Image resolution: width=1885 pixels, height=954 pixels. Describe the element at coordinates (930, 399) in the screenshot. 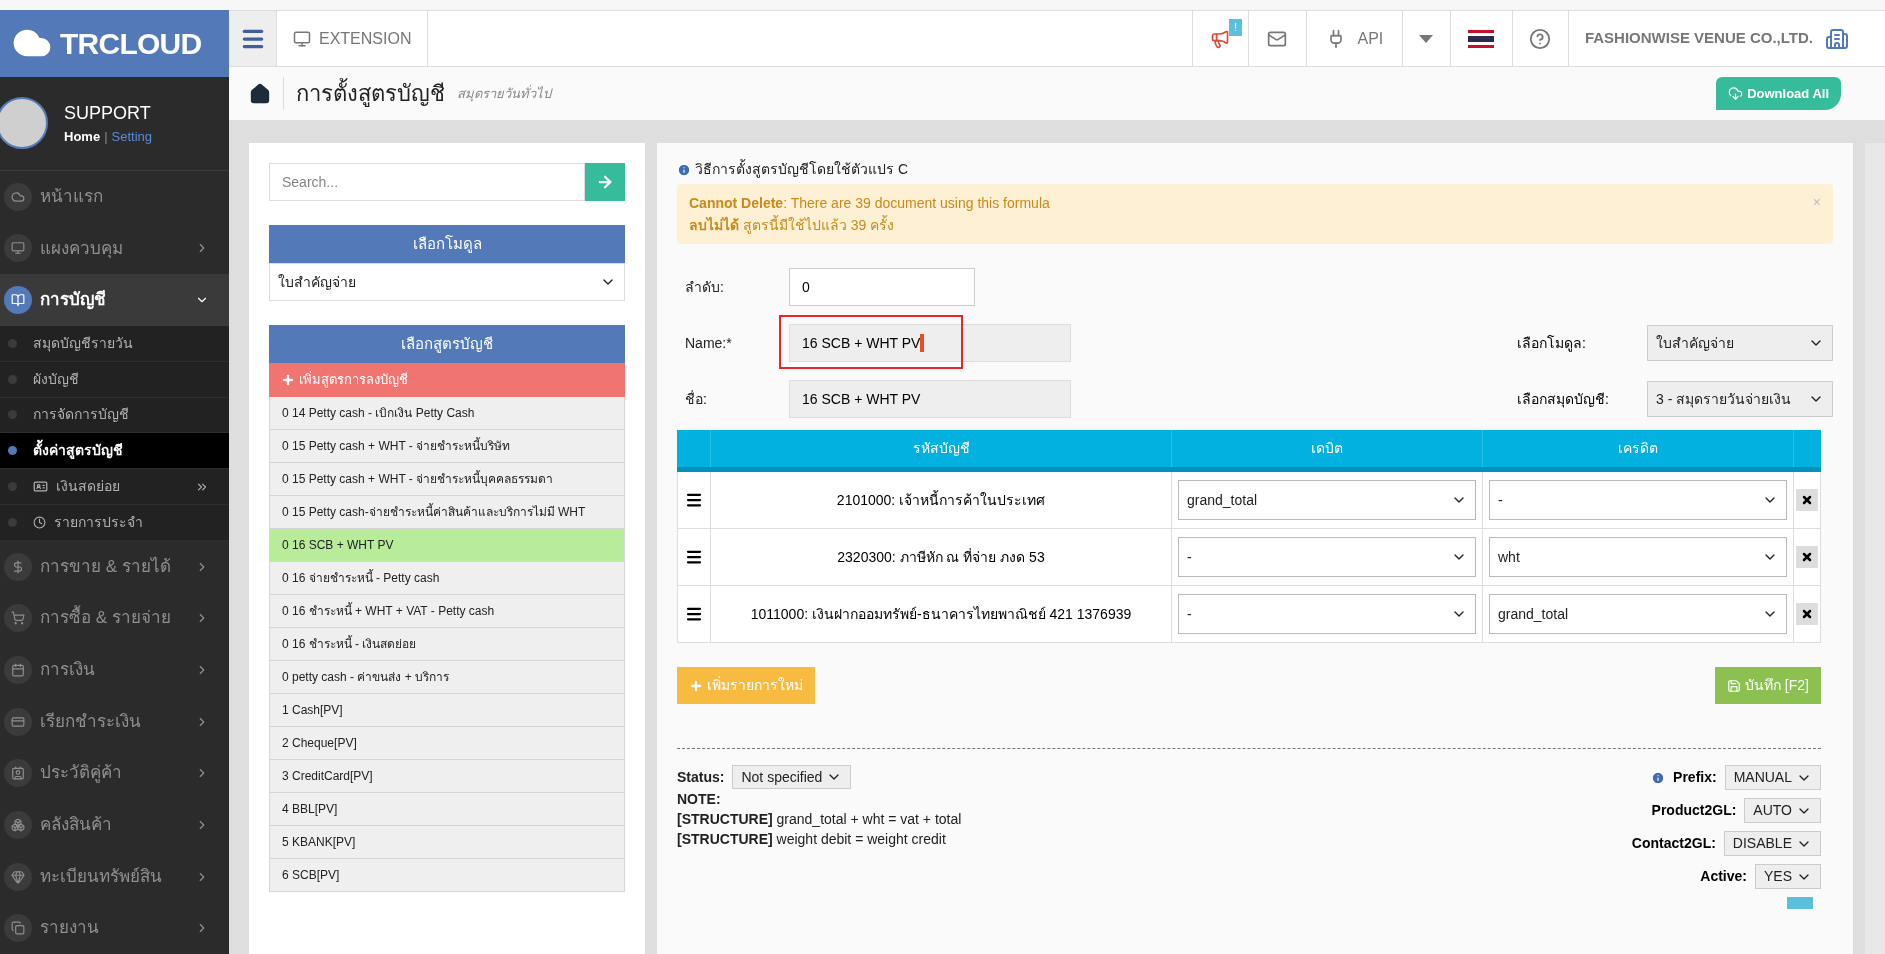

I see `text-field: 16 SCB + WHT PV` at that location.